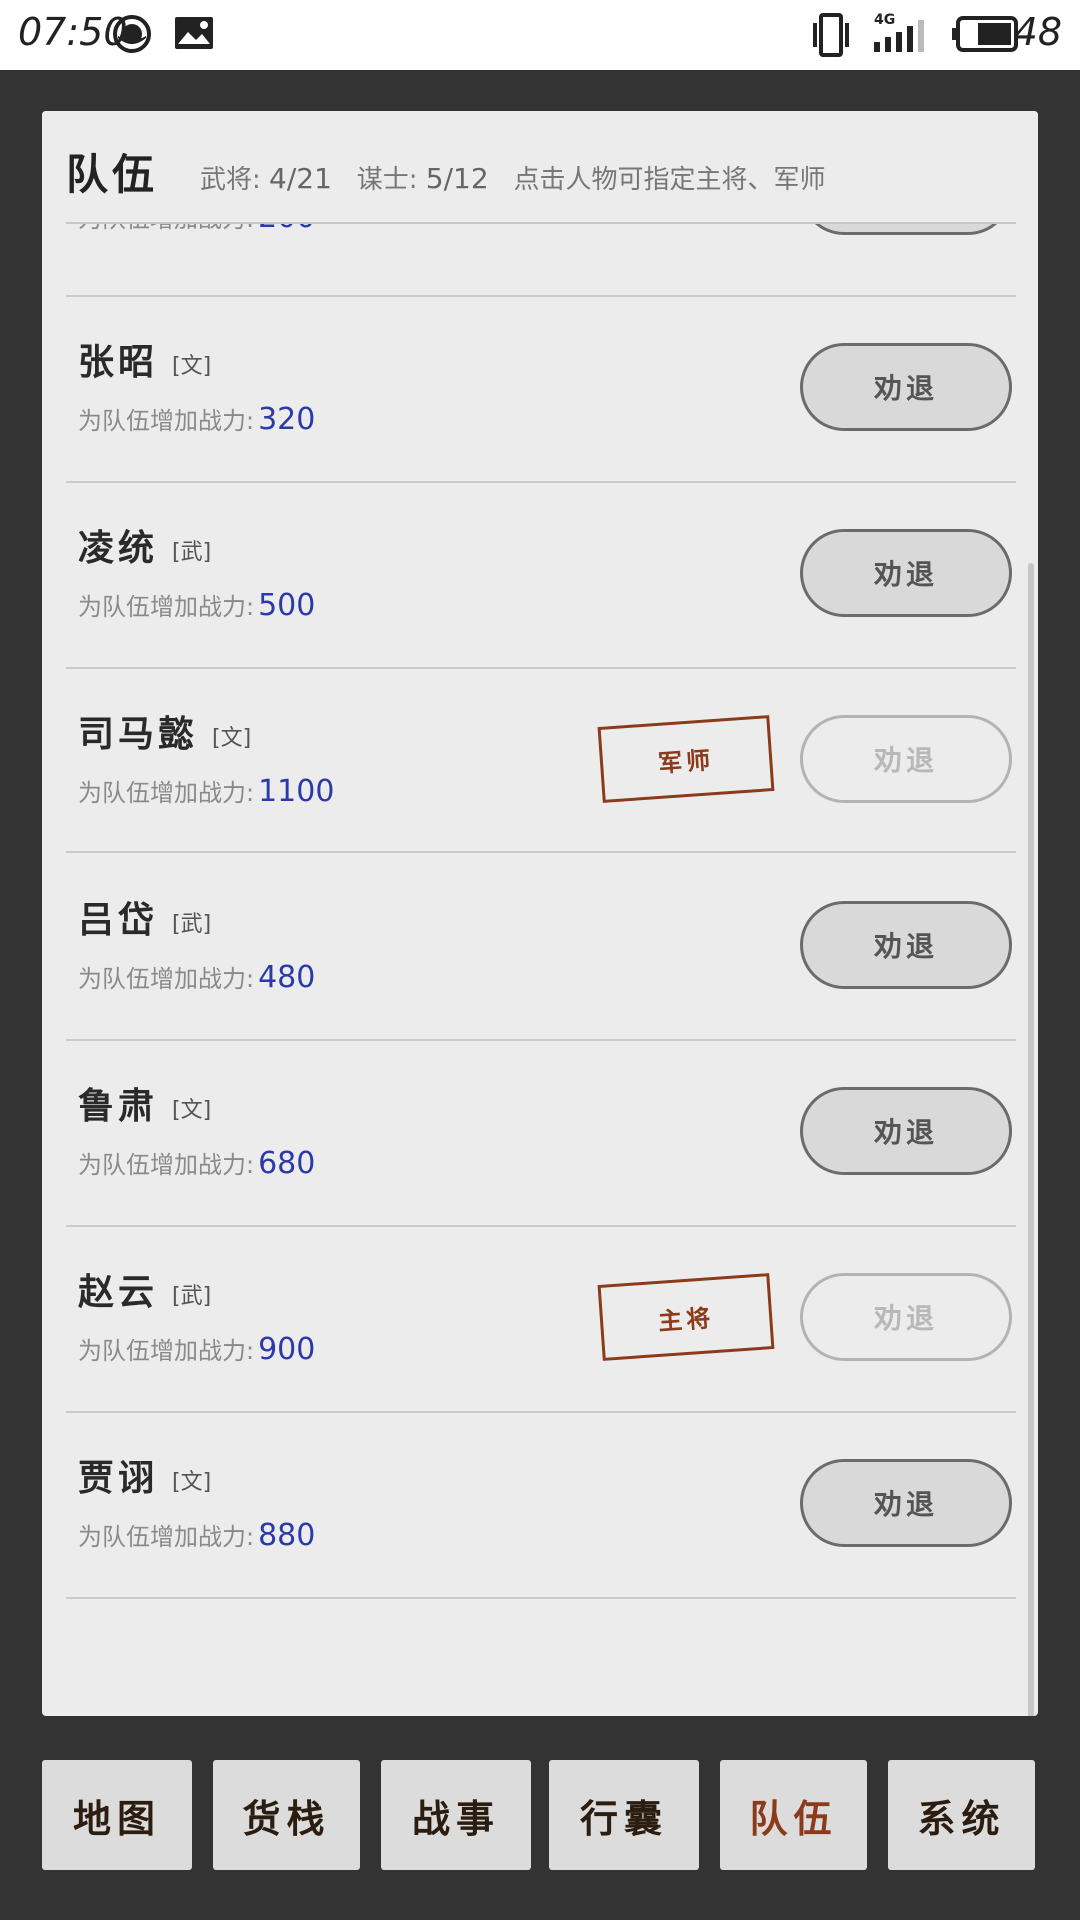 This screenshot has height=1920, width=1080. What do you see at coordinates (300, 178) in the screenshot?
I see `generals-count: 4/21` at bounding box center [300, 178].